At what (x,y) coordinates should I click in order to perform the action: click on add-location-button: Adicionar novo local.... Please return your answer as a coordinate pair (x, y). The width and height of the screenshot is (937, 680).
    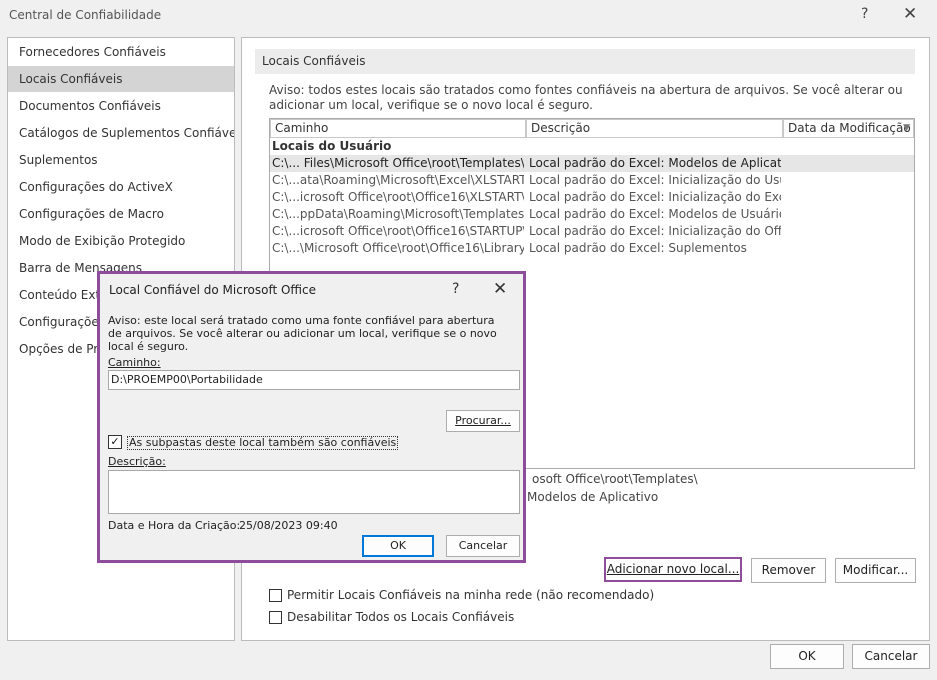
    Looking at the image, I should click on (673, 569).